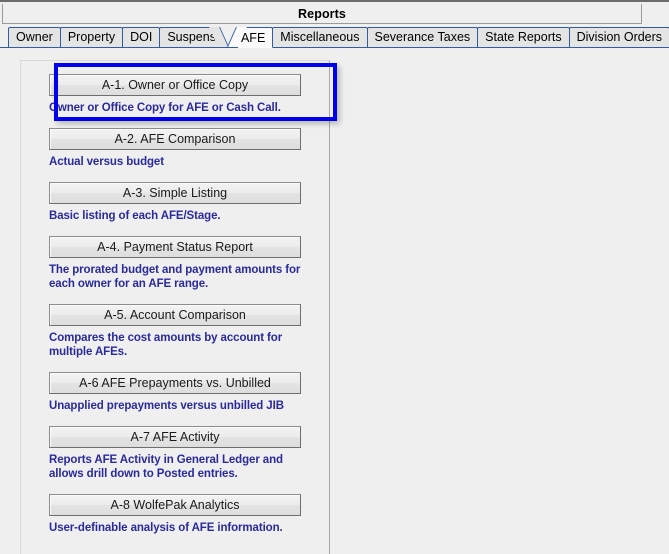 The image size is (669, 554). Describe the element at coordinates (141, 37) in the screenshot. I see `tab-doi: DOI` at that location.